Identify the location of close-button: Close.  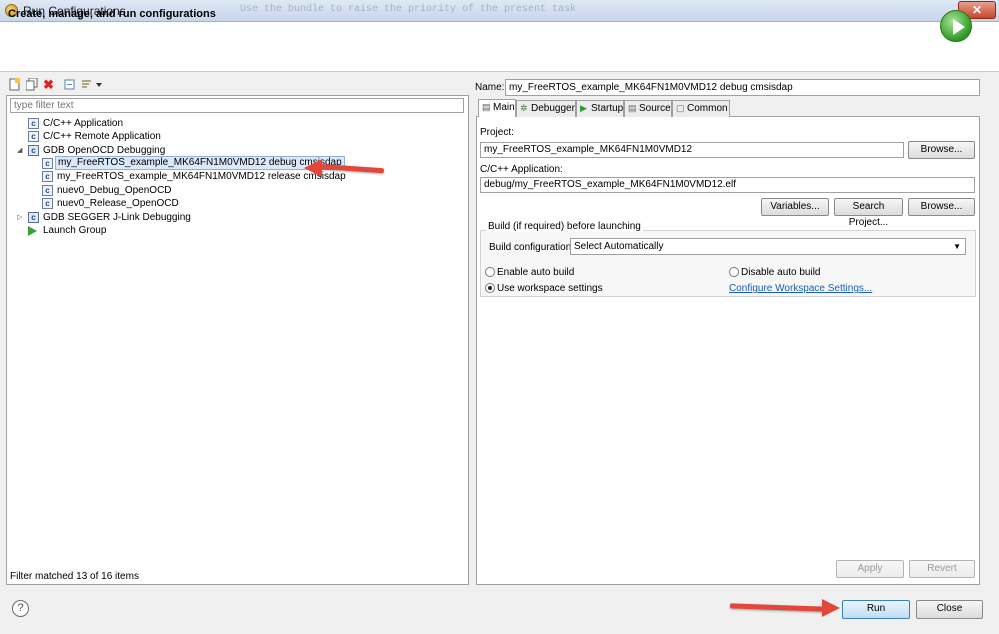
(949, 609).